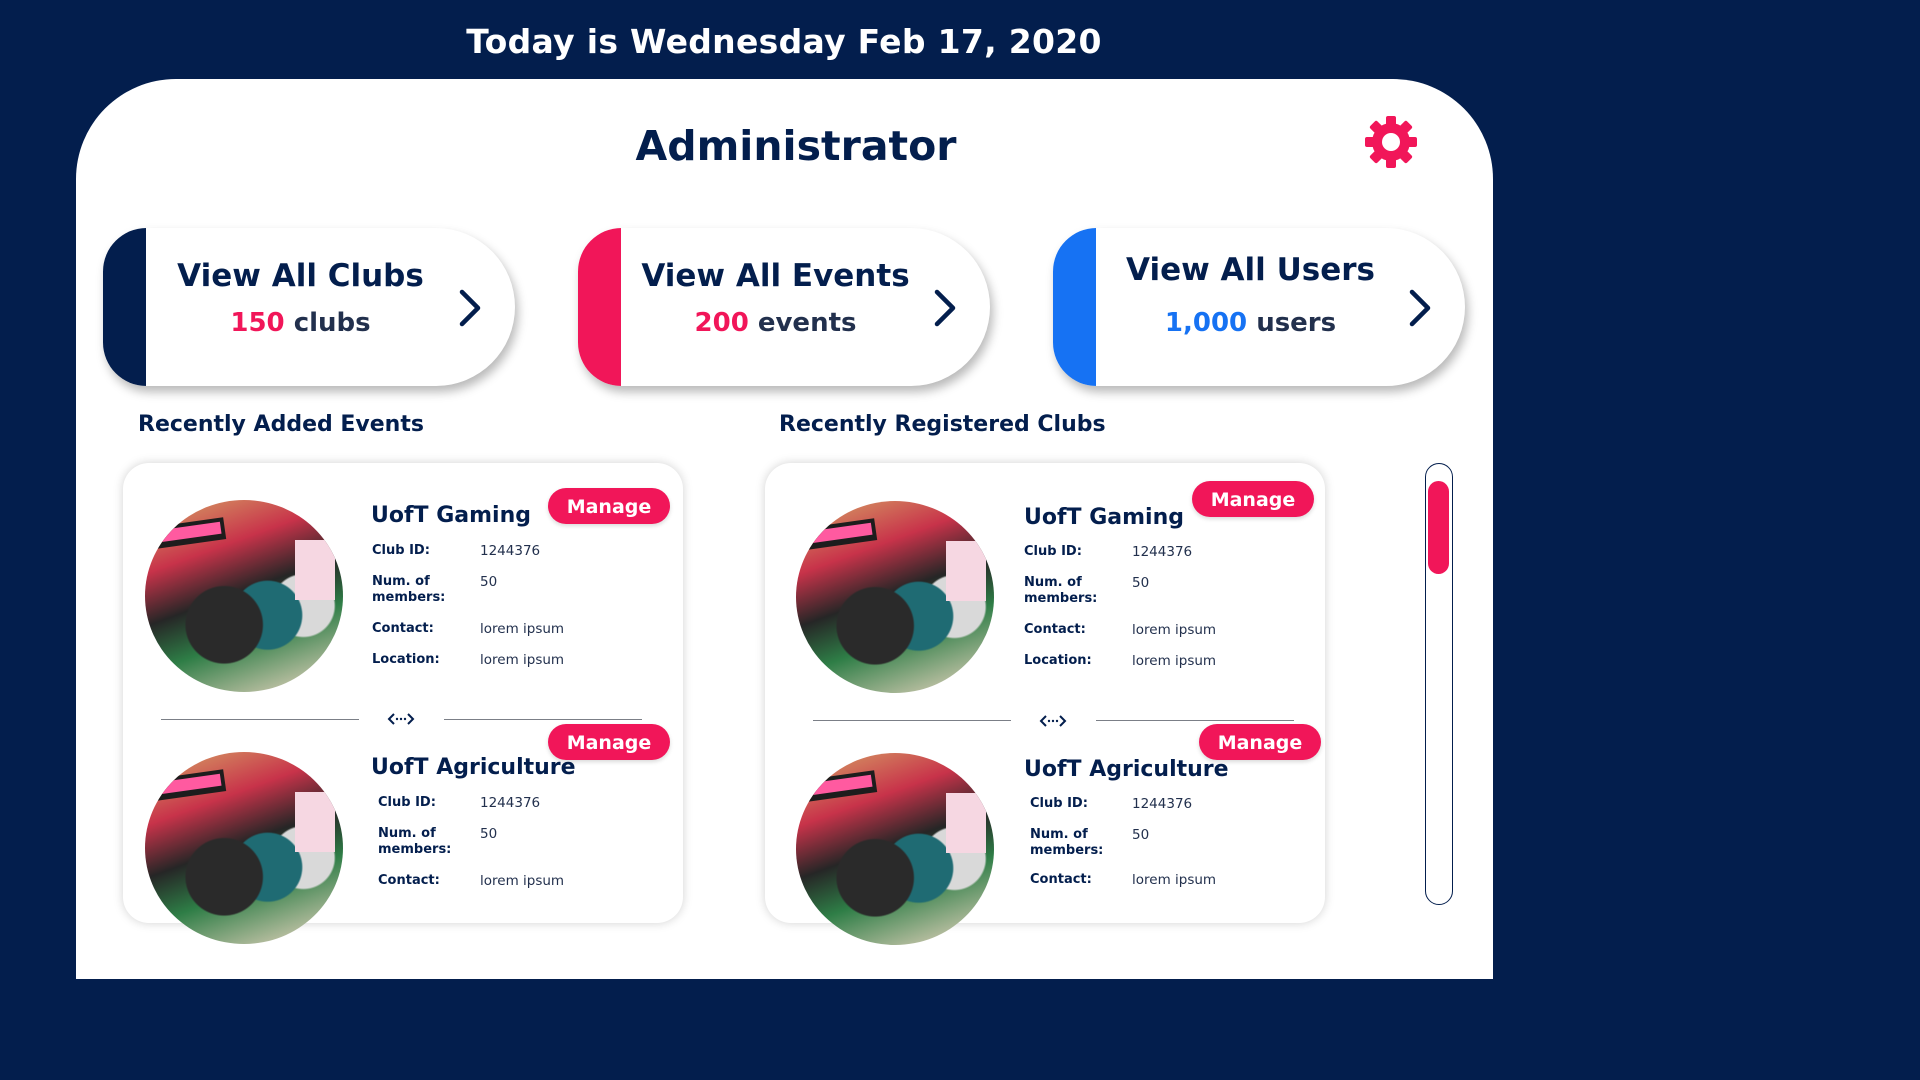 The width and height of the screenshot is (1920, 1080). I want to click on count-number: 150, so click(257, 323).